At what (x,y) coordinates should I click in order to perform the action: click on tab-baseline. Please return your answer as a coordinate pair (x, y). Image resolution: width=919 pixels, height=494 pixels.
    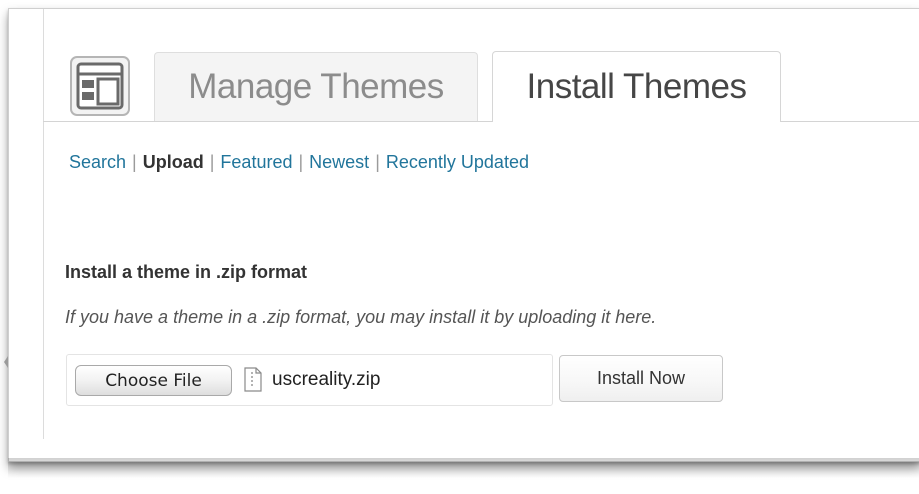
    Looking at the image, I should click on (481, 121).